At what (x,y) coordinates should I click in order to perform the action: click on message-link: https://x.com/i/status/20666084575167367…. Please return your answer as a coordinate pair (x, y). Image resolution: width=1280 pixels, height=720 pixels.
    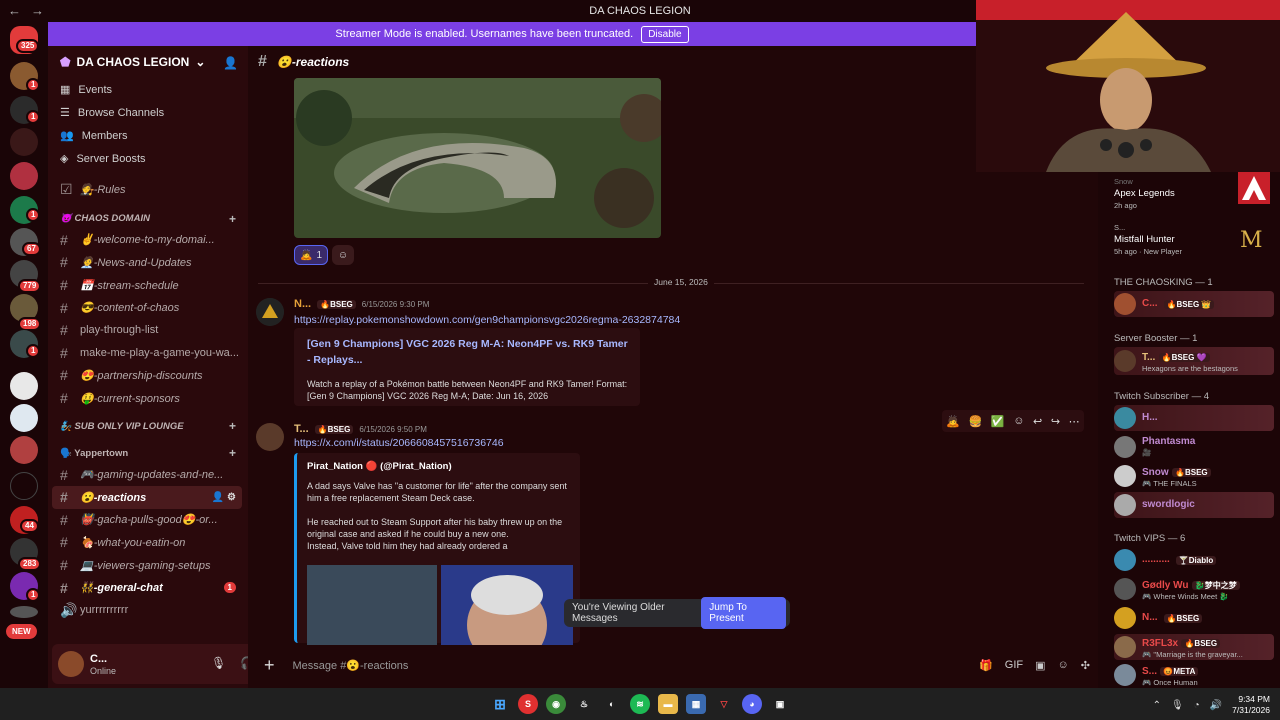
    Looking at the image, I should click on (399, 443).